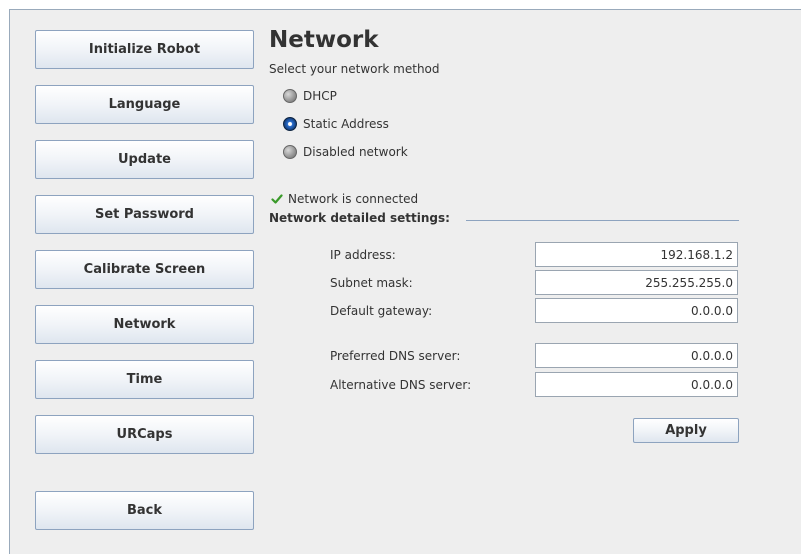  What do you see at coordinates (401, 385) in the screenshot?
I see `alternative-dns-label: Alternative DNS server:` at bounding box center [401, 385].